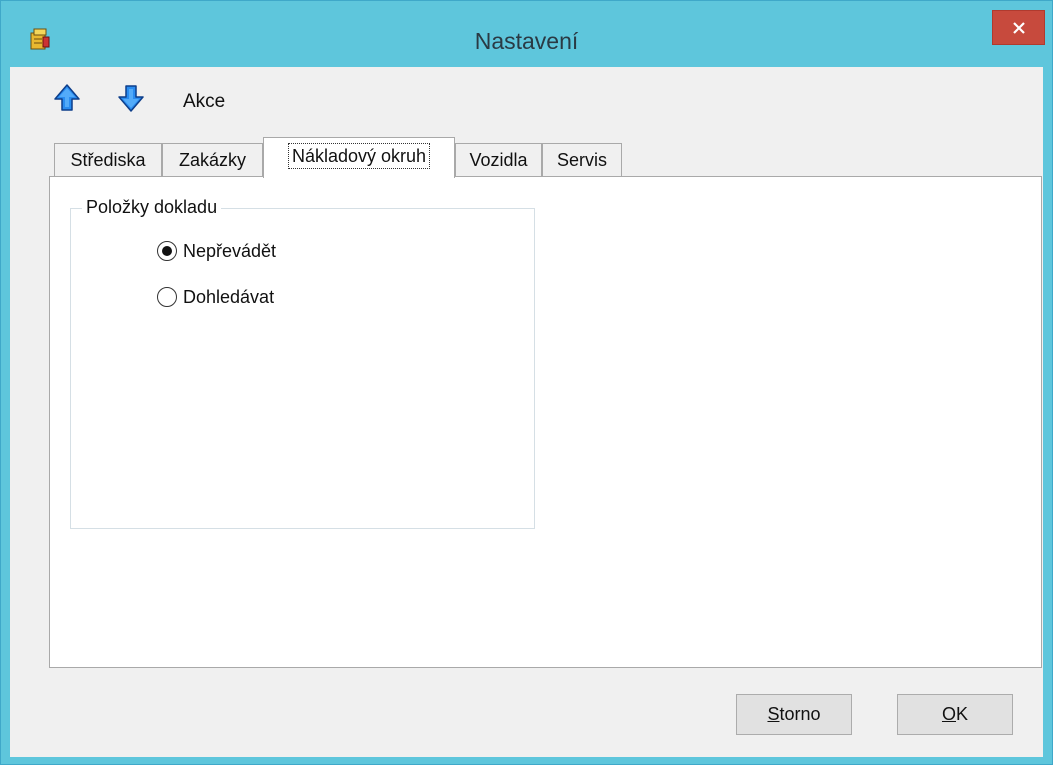 The width and height of the screenshot is (1053, 765). Describe the element at coordinates (167, 297) in the screenshot. I see `radio-button` at that location.